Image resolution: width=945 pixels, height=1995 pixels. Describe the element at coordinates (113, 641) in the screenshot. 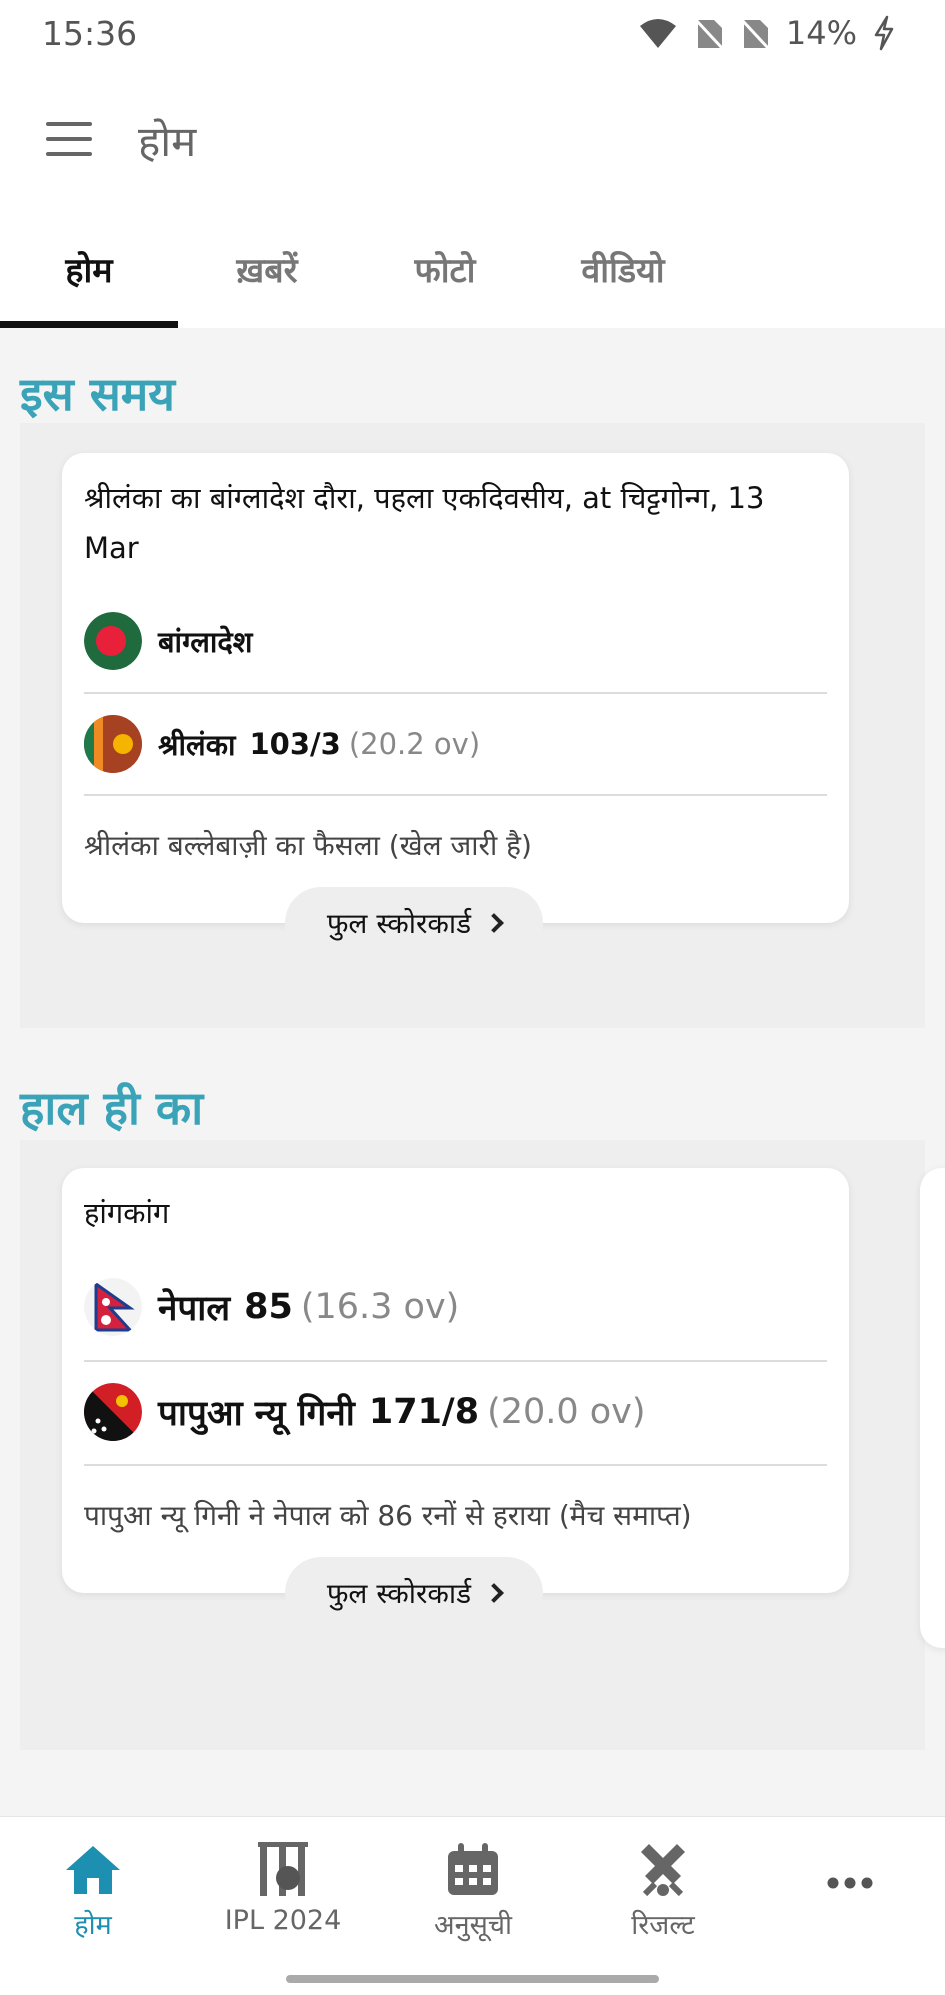

I see `bangladesh-flag-icon` at that location.